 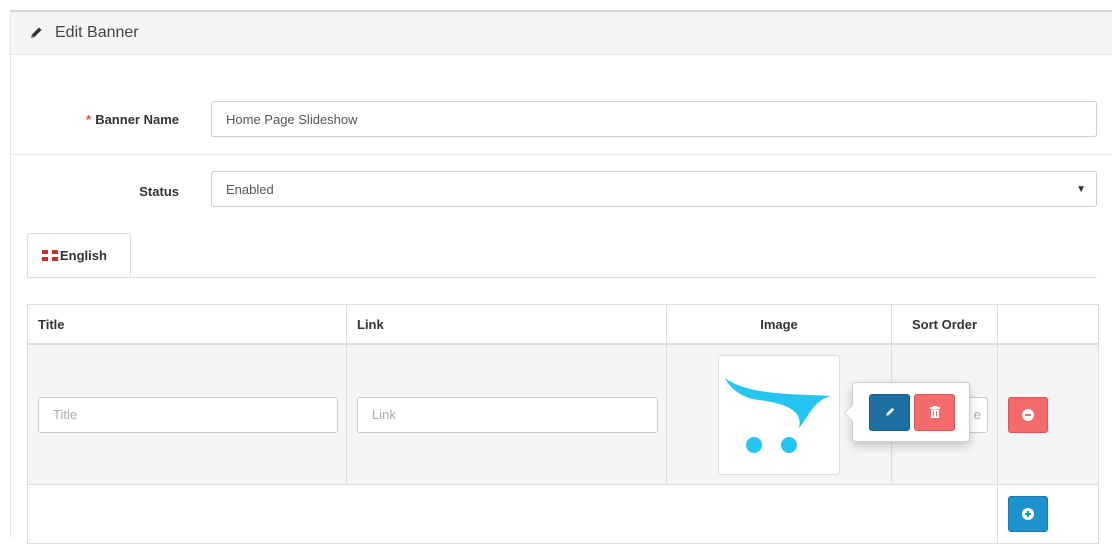 What do you see at coordinates (83, 255) in the screenshot?
I see `tab-english-label: English` at bounding box center [83, 255].